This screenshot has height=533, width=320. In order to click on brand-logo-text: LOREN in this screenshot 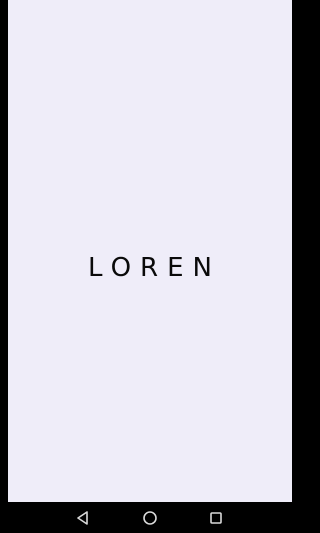, I will do `click(154, 268)`.